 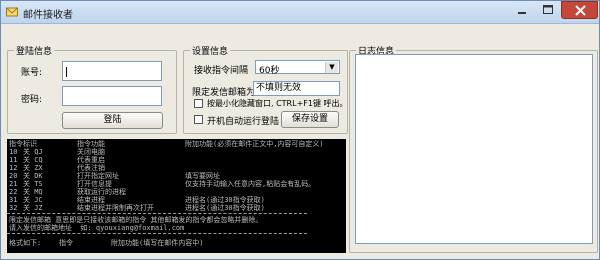 I want to click on login-group: 登陆信息 账号: 密码: 登陆, so click(x=92, y=89).